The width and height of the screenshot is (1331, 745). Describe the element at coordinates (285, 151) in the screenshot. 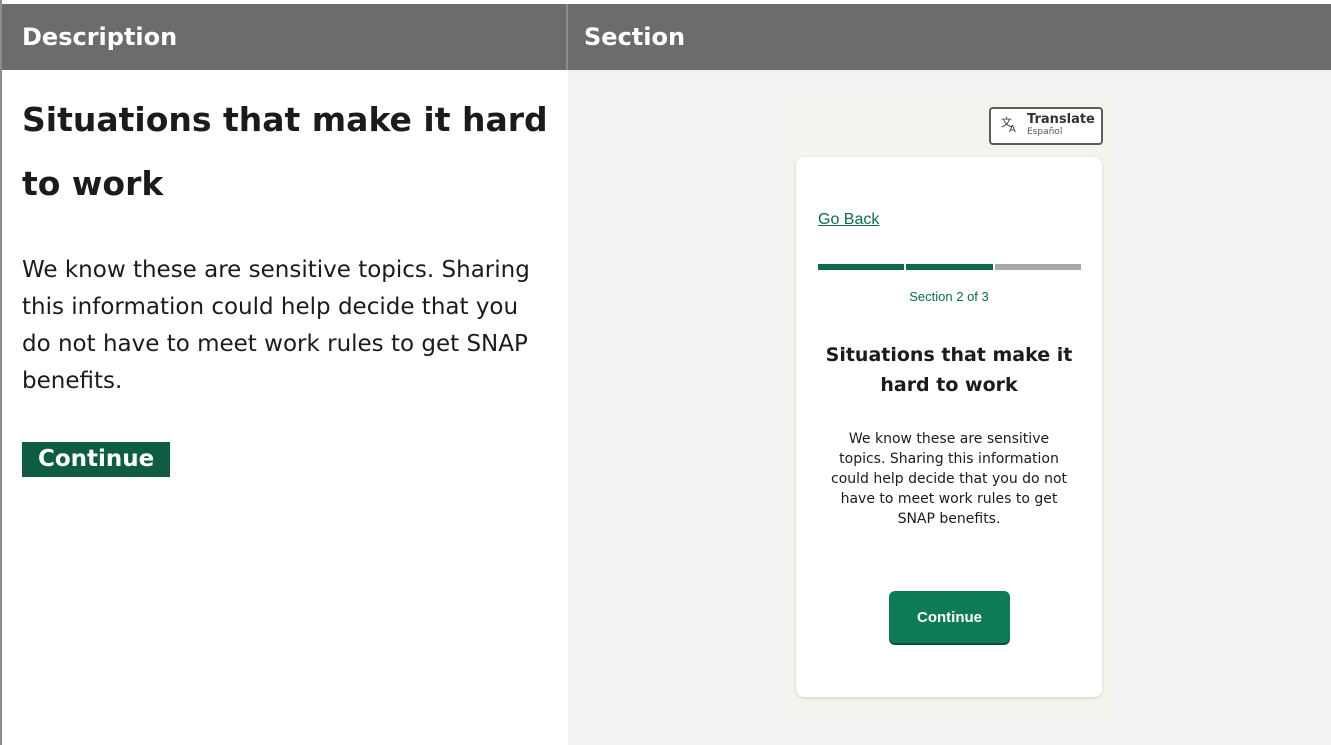

I see `description-title: Situations that make it hard to work` at that location.